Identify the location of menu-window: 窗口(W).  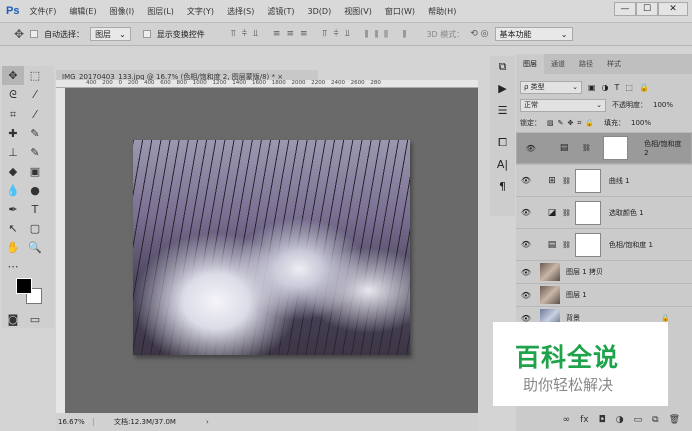
(400, 11).